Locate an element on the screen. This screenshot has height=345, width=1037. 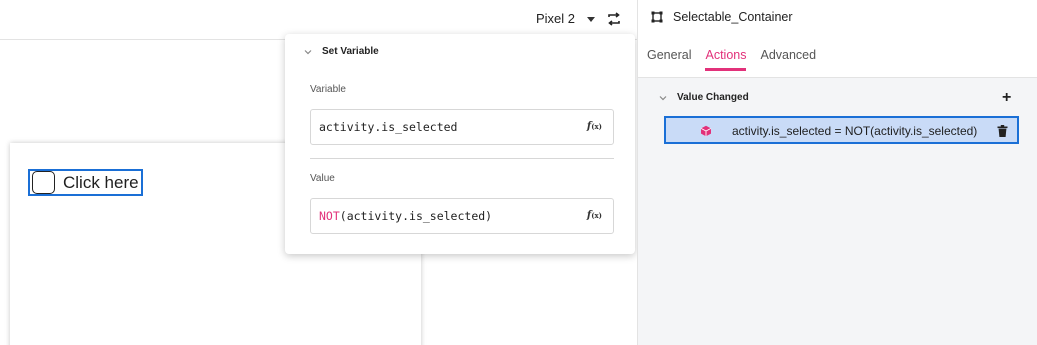
selected-checkbox-widget: Click here is located at coordinates (85, 182).